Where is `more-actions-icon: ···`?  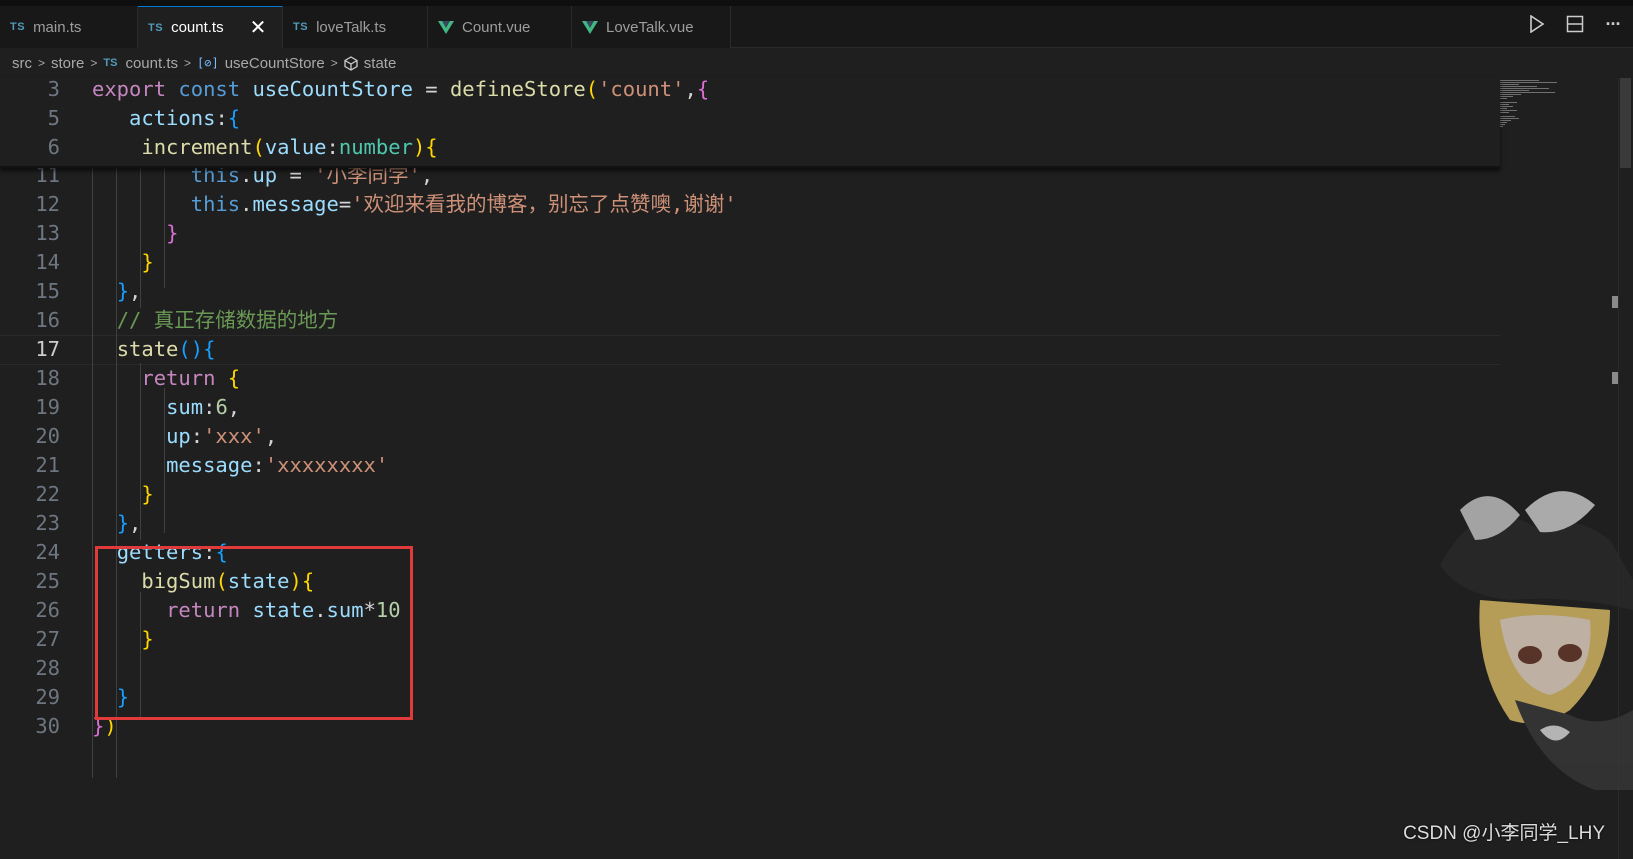
more-actions-icon: ··· is located at coordinates (1613, 24).